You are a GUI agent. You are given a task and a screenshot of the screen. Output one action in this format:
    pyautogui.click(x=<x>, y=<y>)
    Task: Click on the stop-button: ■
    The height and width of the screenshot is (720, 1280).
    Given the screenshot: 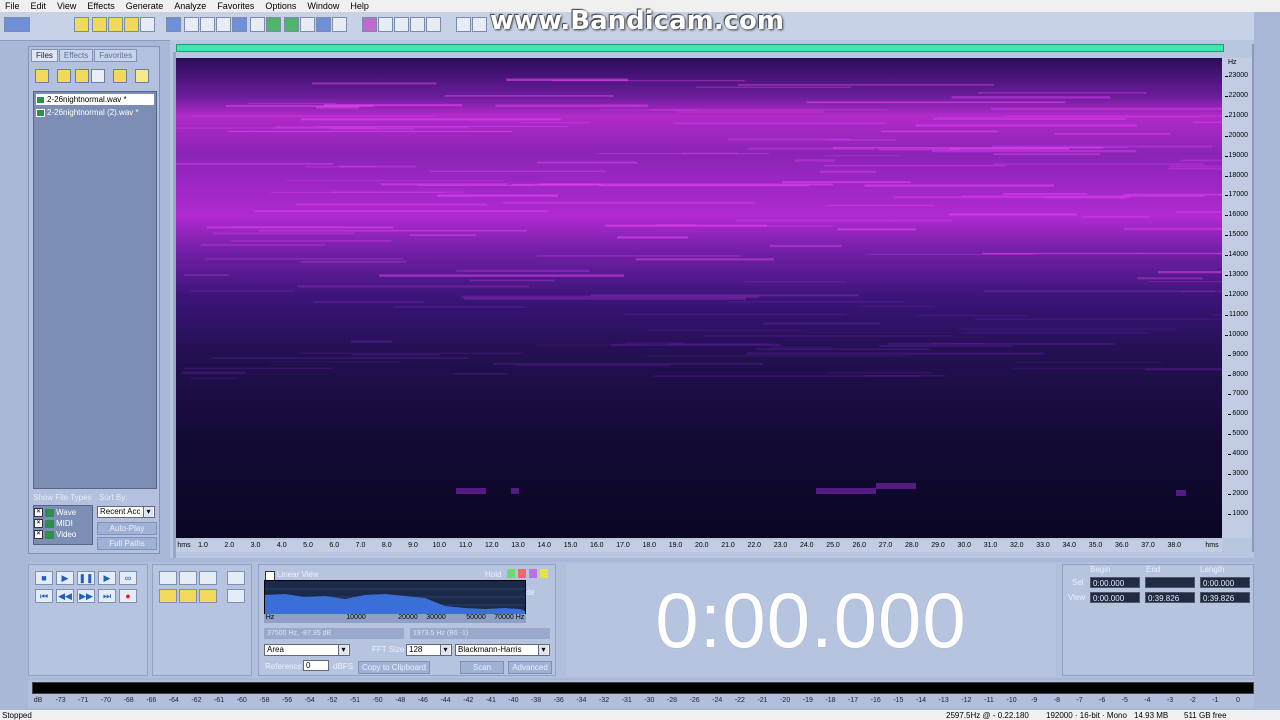 What is the action you would take?
    pyautogui.click(x=44, y=578)
    